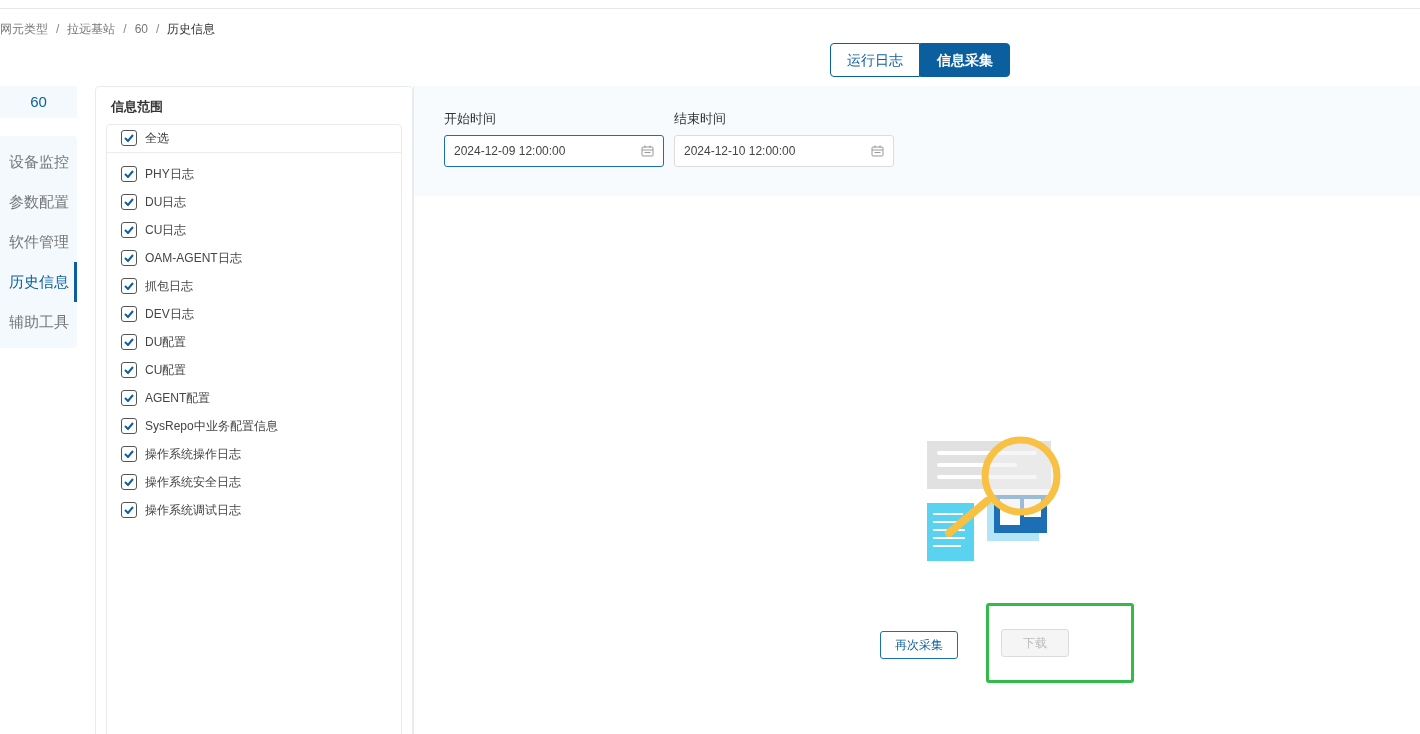  I want to click on checkbox-label: CU日志, so click(166, 230).